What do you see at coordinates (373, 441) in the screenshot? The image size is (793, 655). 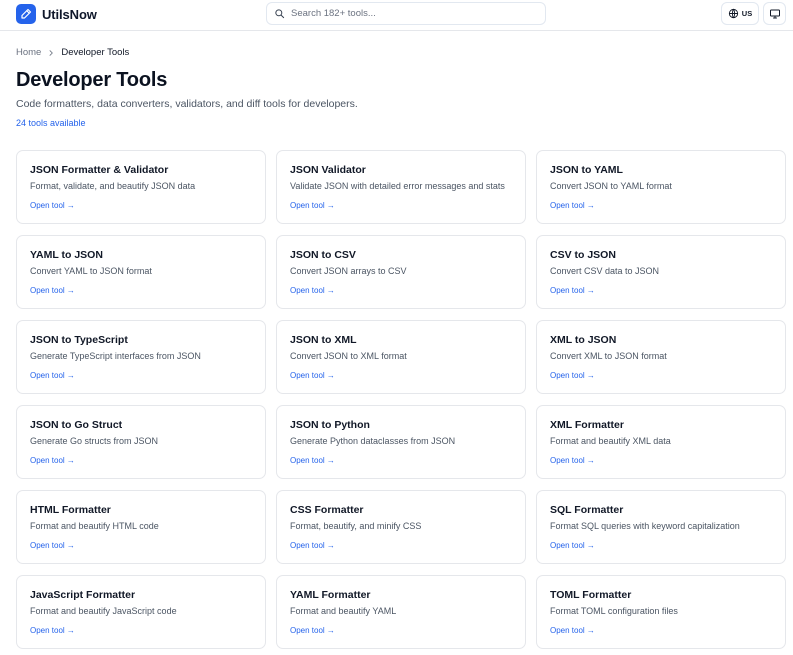 I see `tool-description: Generate Python dataclasses from JSON` at bounding box center [373, 441].